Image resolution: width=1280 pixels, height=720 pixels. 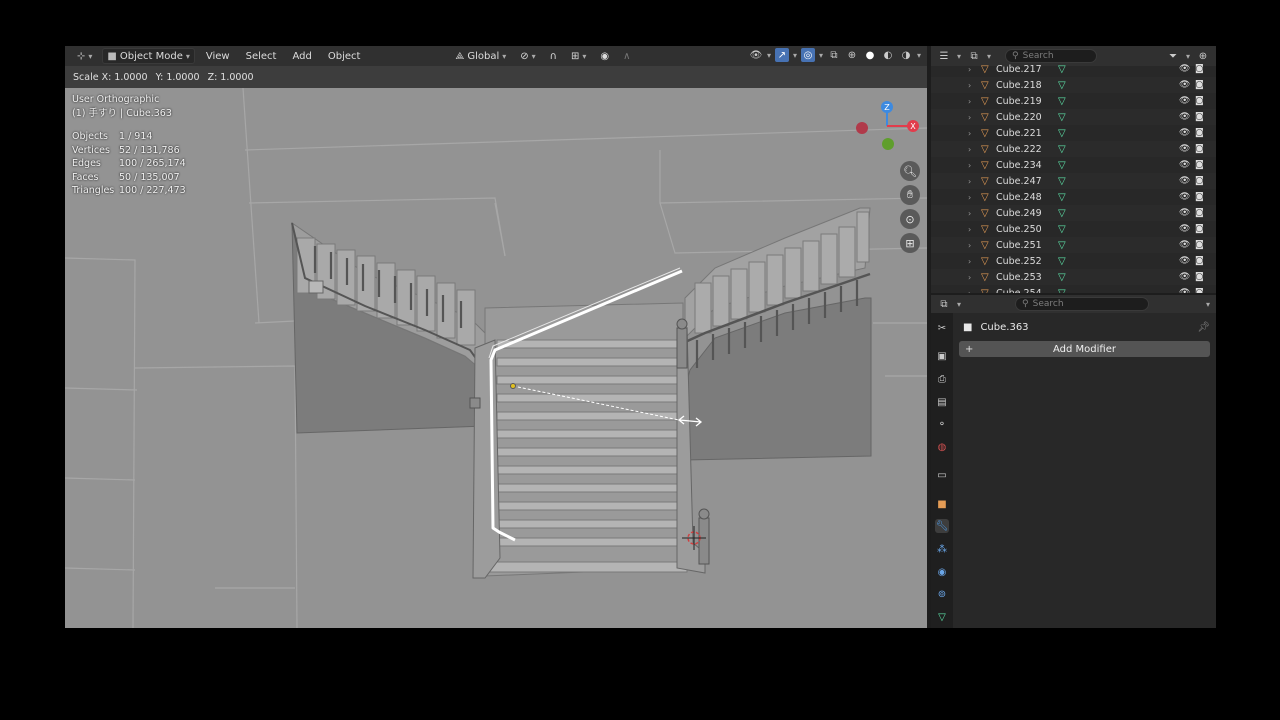 What do you see at coordinates (148, 56) in the screenshot?
I see `mode-select: ■ Object Mode ▾` at bounding box center [148, 56].